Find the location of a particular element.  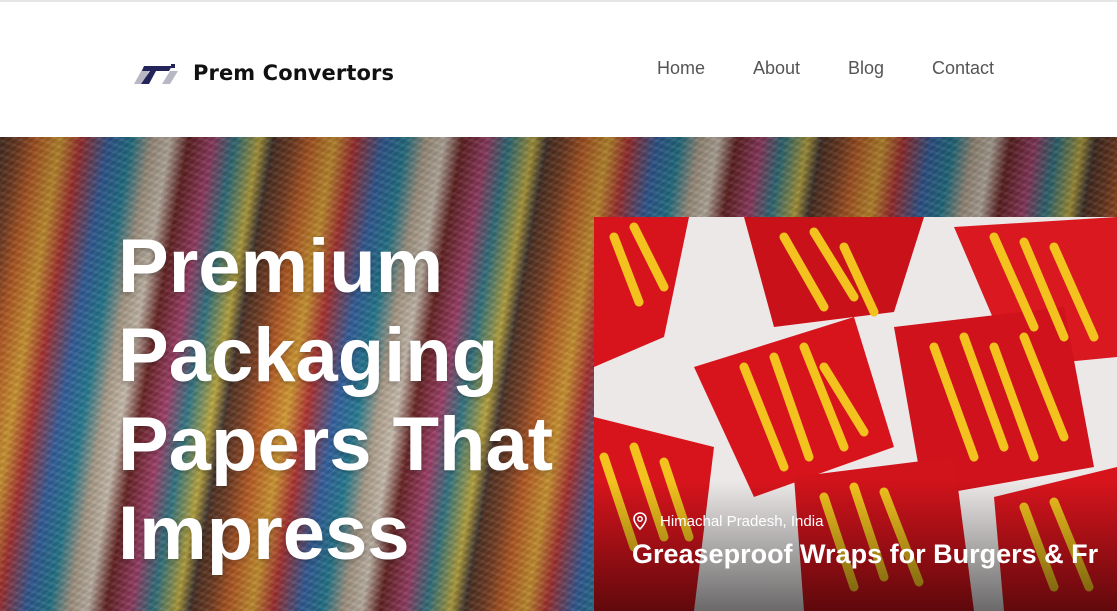

hero-title-line: Packaging is located at coordinates (308, 355).